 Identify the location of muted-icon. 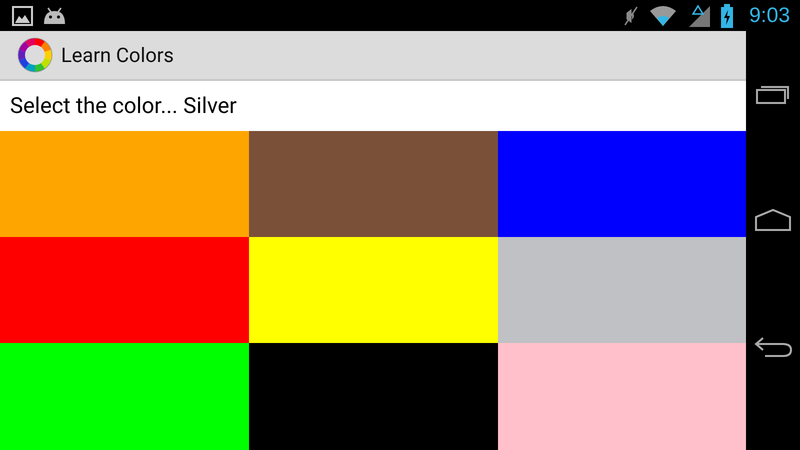
(631, 15).